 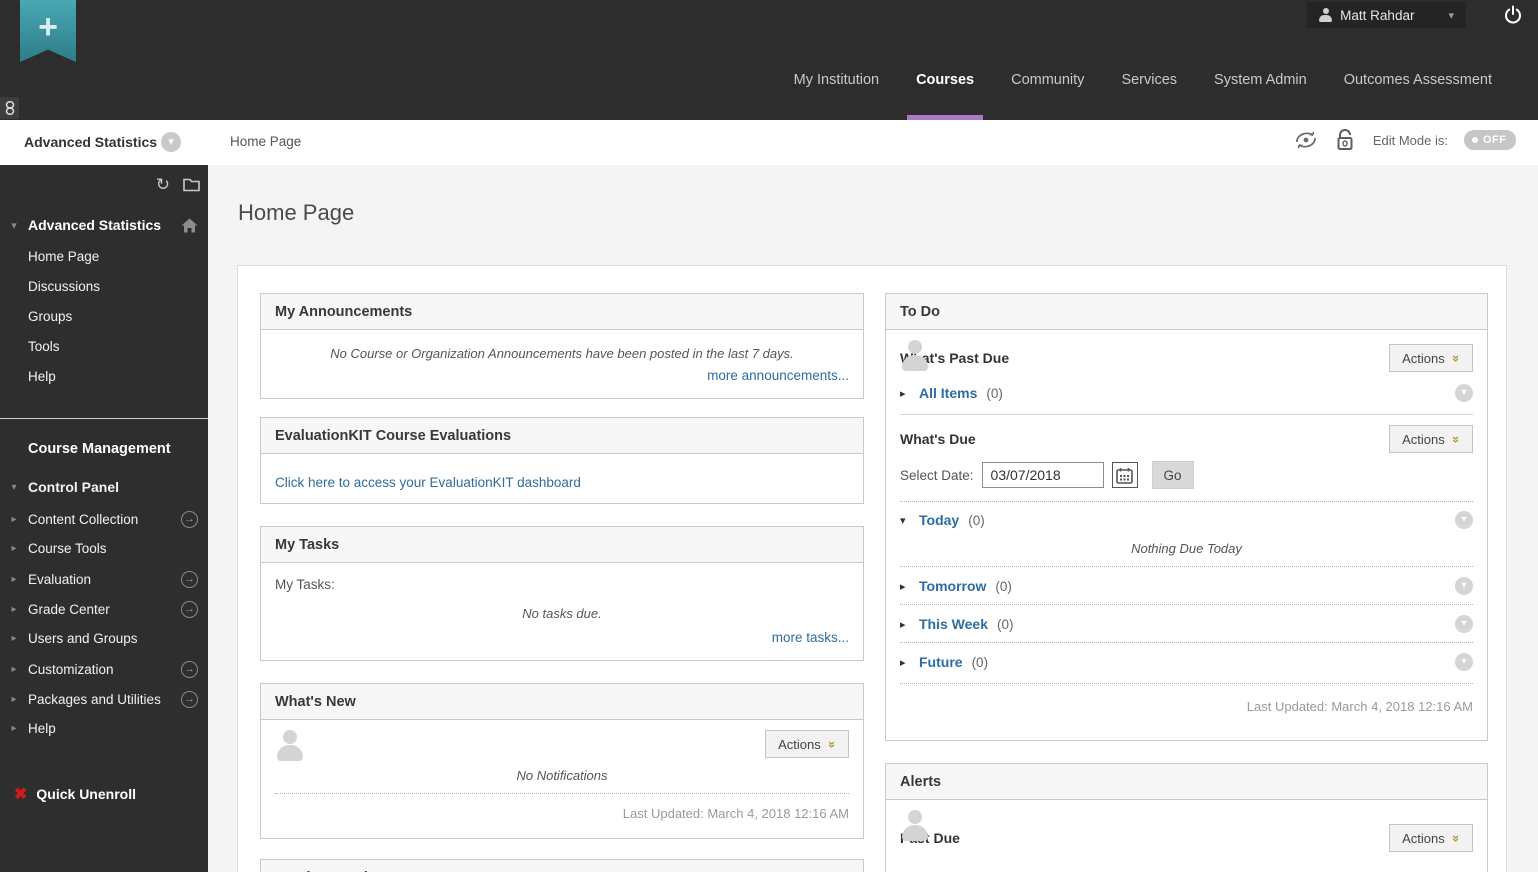 What do you see at coordinates (63, 256) in the screenshot?
I see `sidebar-item-home-page: Home Page` at bounding box center [63, 256].